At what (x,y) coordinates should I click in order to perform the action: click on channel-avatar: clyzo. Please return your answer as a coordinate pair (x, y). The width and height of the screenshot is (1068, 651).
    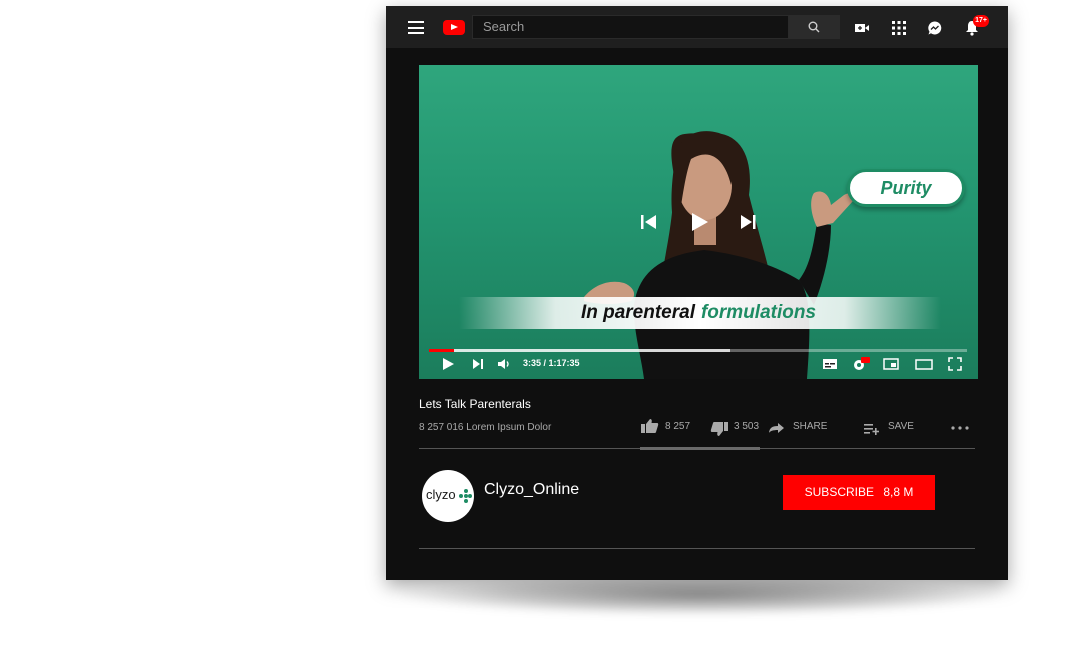
    Looking at the image, I should click on (448, 496).